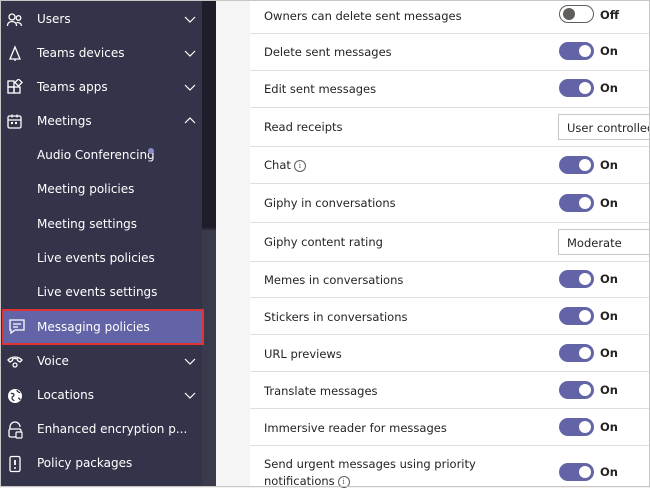 The width and height of the screenshot is (650, 488). Describe the element at coordinates (370, 464) in the screenshot. I see `setting-label: Send urgent messages using priority` at that location.